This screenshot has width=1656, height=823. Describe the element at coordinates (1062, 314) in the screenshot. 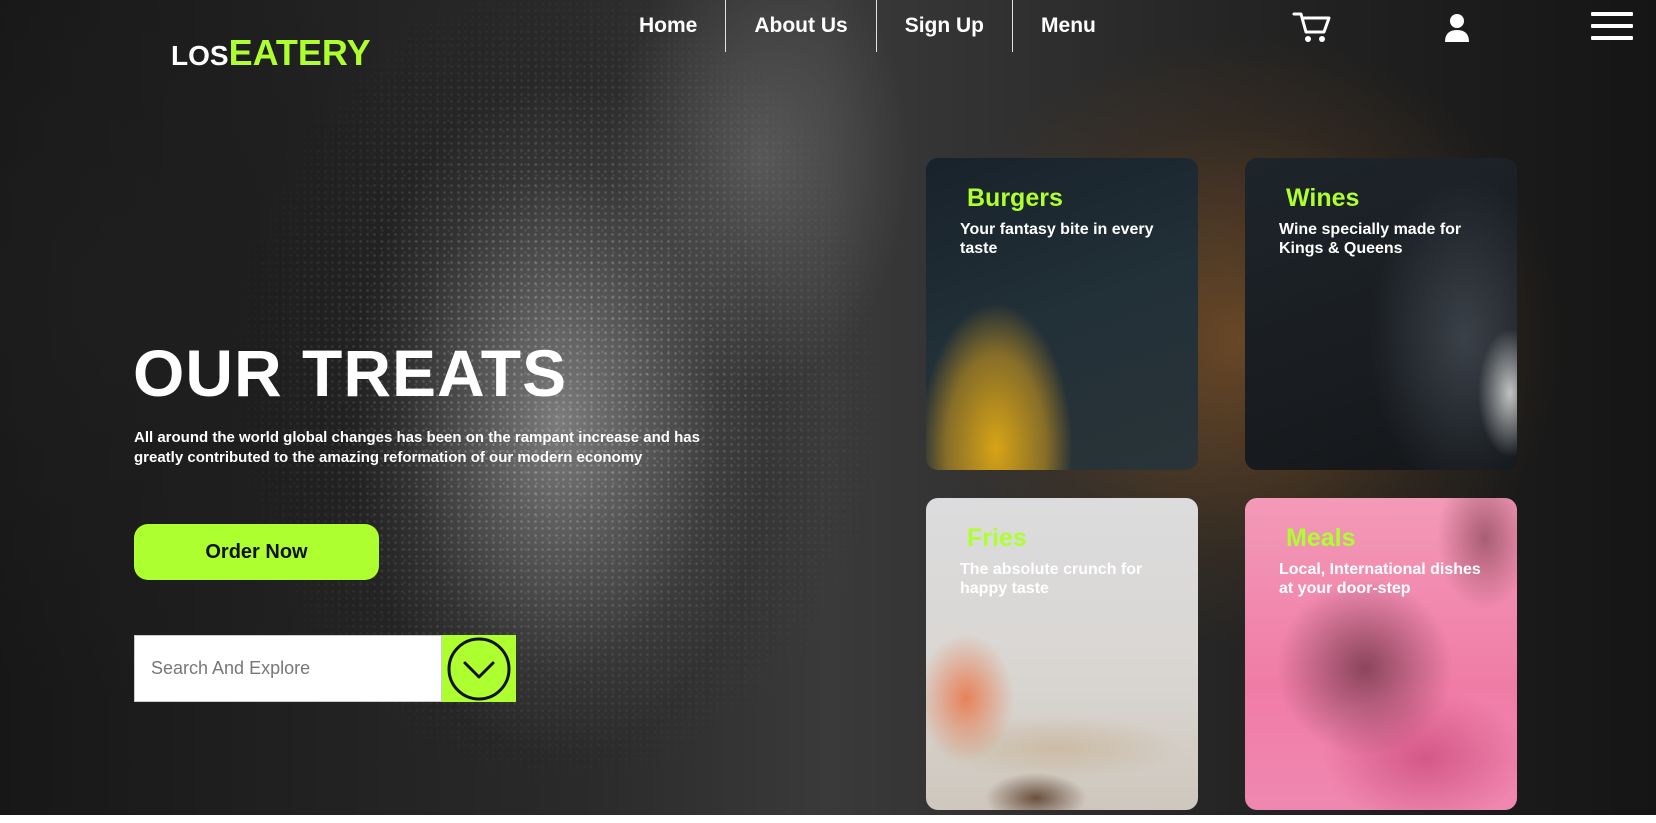

I see `card-burgers: Burgers Your fantasy bite in every taste` at that location.